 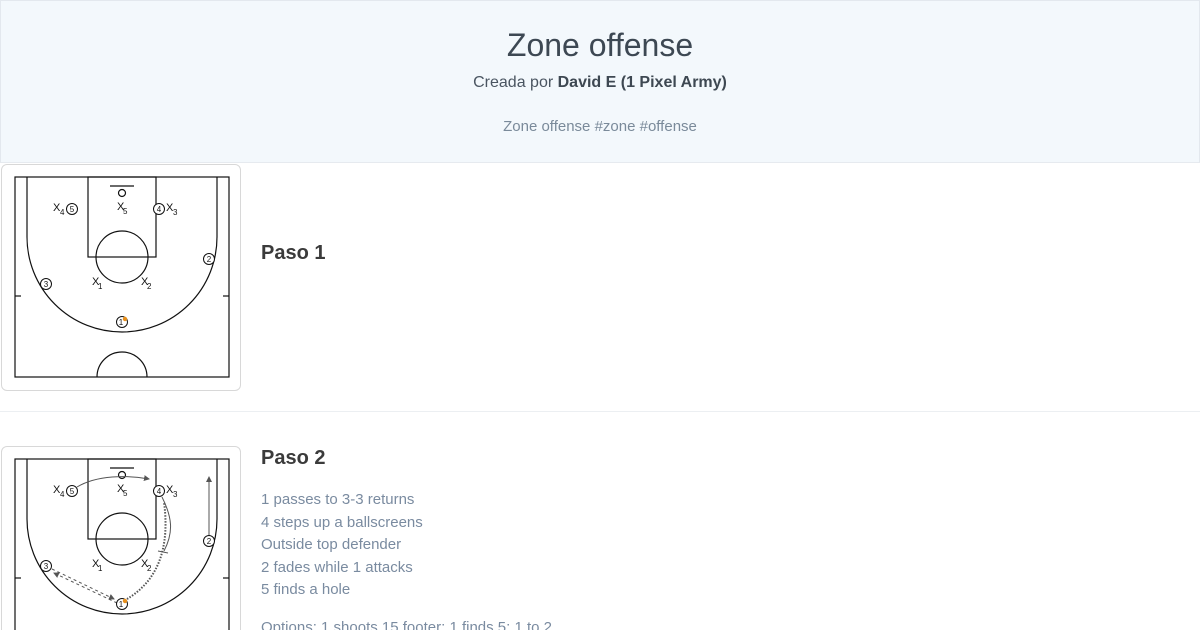 What do you see at coordinates (293, 458) in the screenshot?
I see `step-2-title: Paso 2` at bounding box center [293, 458].